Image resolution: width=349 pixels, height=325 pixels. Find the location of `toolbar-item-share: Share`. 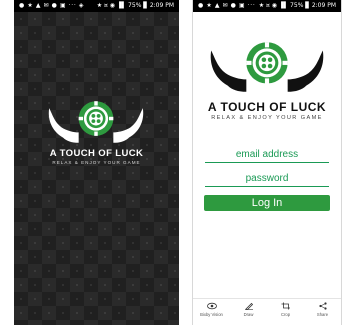

toolbar-item-share: Share is located at coordinates (322, 312).